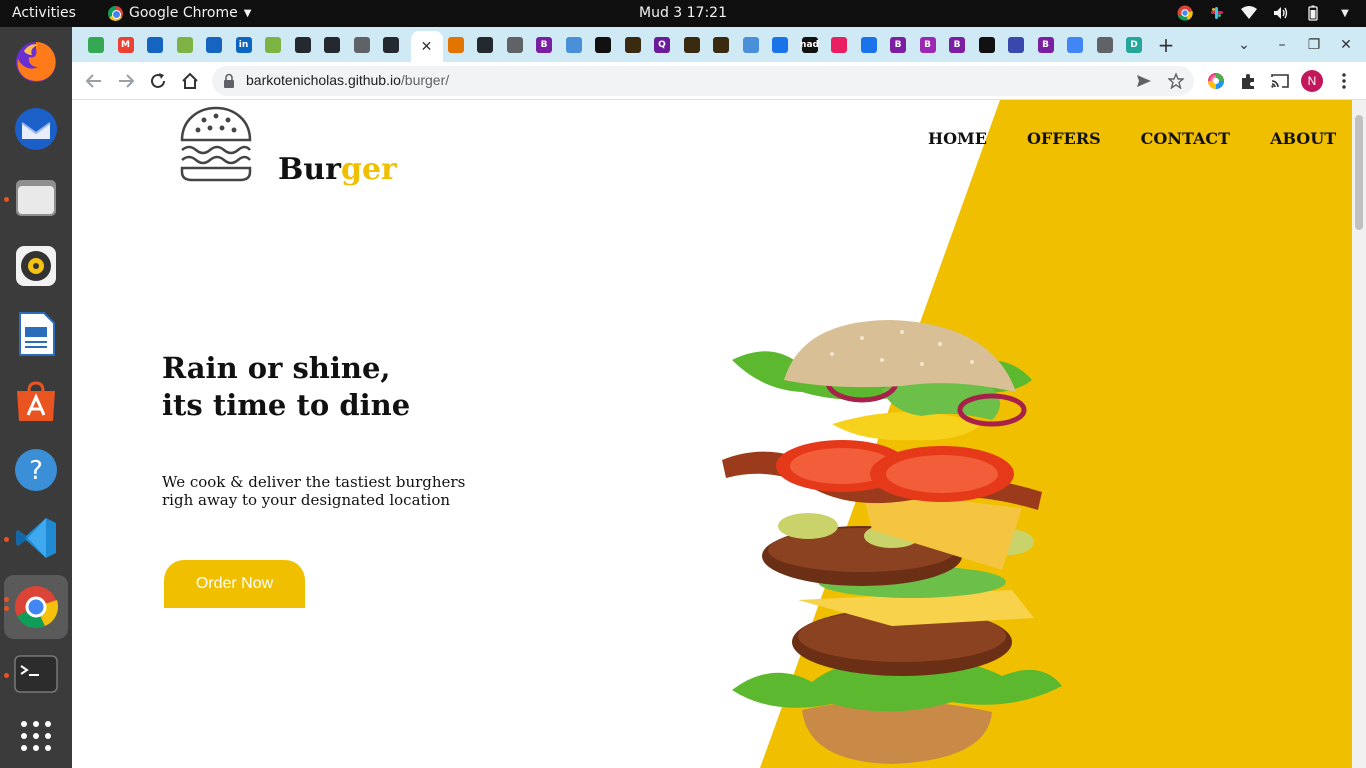 The image size is (1366, 768). Describe the element at coordinates (36, 538) in the screenshot. I see `vscode-icon` at that location.